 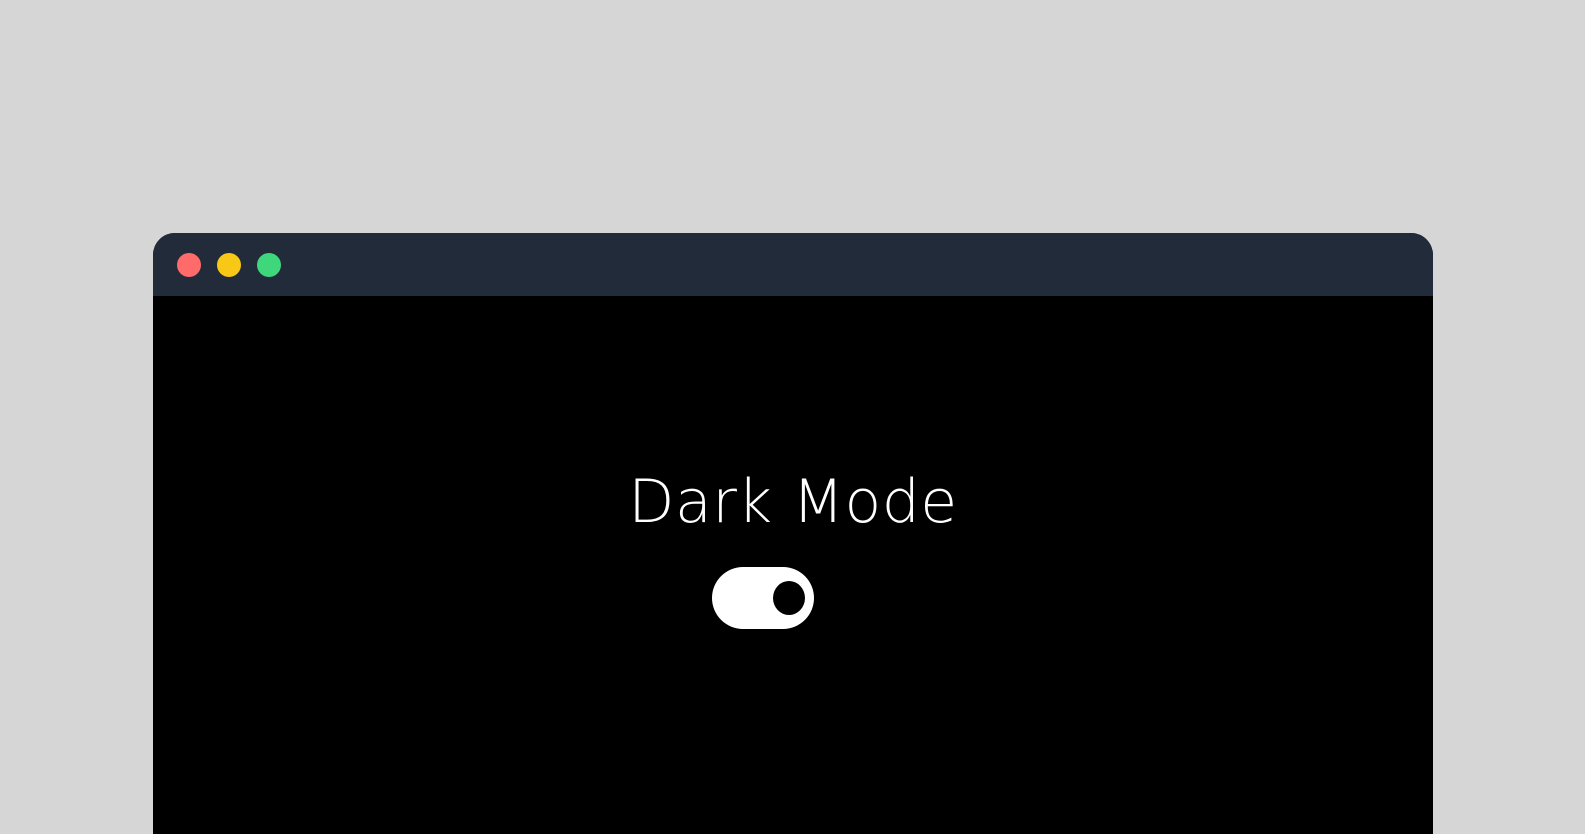 What do you see at coordinates (793, 264) in the screenshot?
I see `window-titlebar` at bounding box center [793, 264].